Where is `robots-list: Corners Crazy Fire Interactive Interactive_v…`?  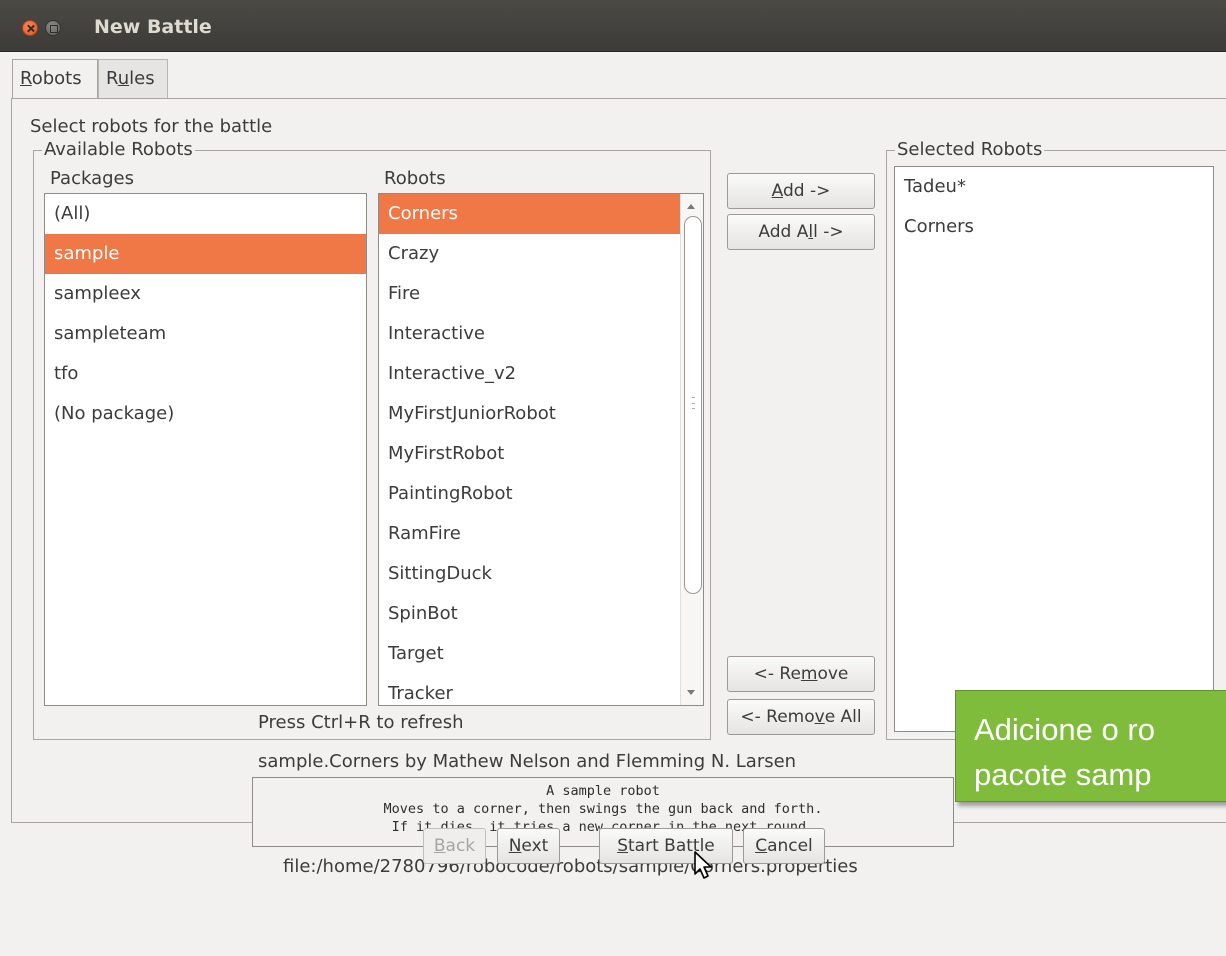
robots-list: Corners Crazy Fire Interactive Interactive_v… is located at coordinates (541, 449).